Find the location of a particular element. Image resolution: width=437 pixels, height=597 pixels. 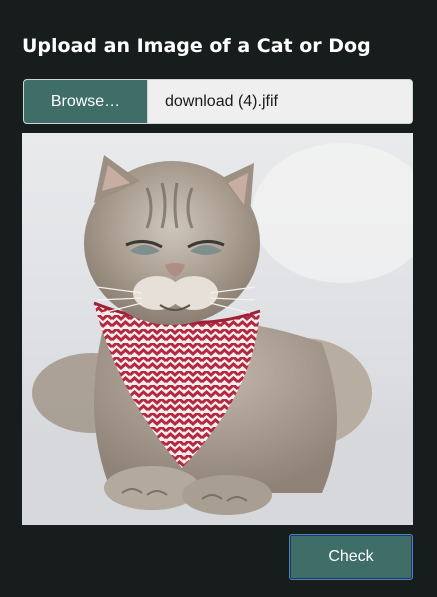

file-upload-input: Browse… download (4).jfif is located at coordinates (218, 101).